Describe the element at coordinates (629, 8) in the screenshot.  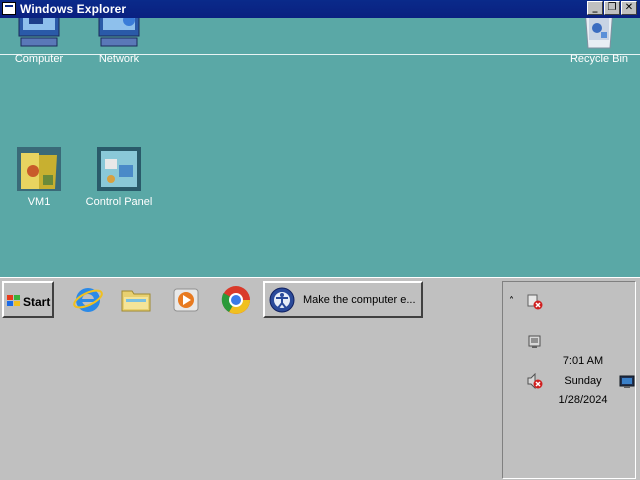
I see `close-button: ✕` at that location.